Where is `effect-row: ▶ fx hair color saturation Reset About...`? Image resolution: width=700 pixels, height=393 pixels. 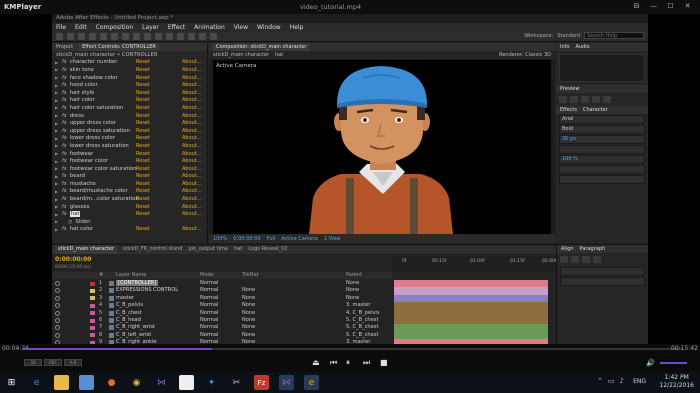 effect-row: ▶ fx hair color saturation Reset About... is located at coordinates (129, 108).